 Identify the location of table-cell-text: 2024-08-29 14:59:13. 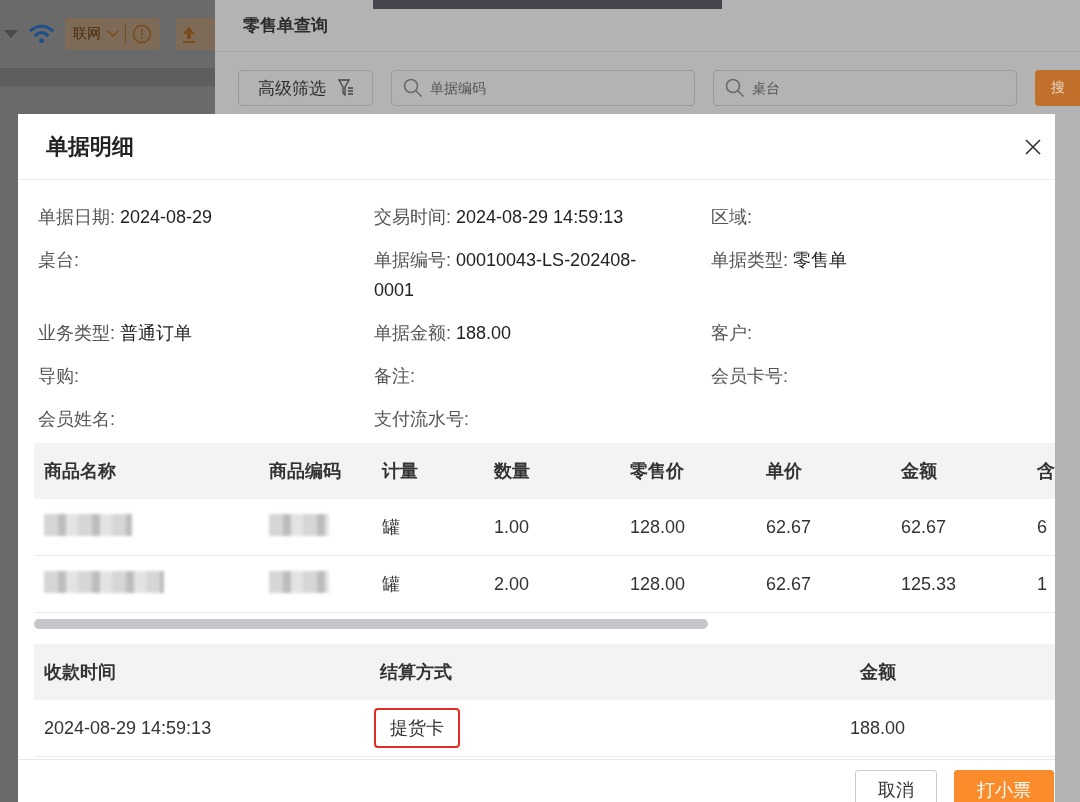
(128, 728).